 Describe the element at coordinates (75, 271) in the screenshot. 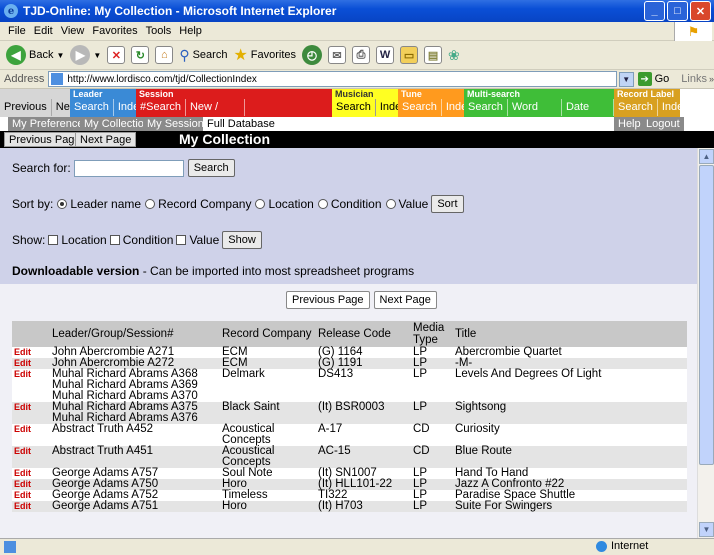

I see `downloadable-link: Downloadable version` at that location.